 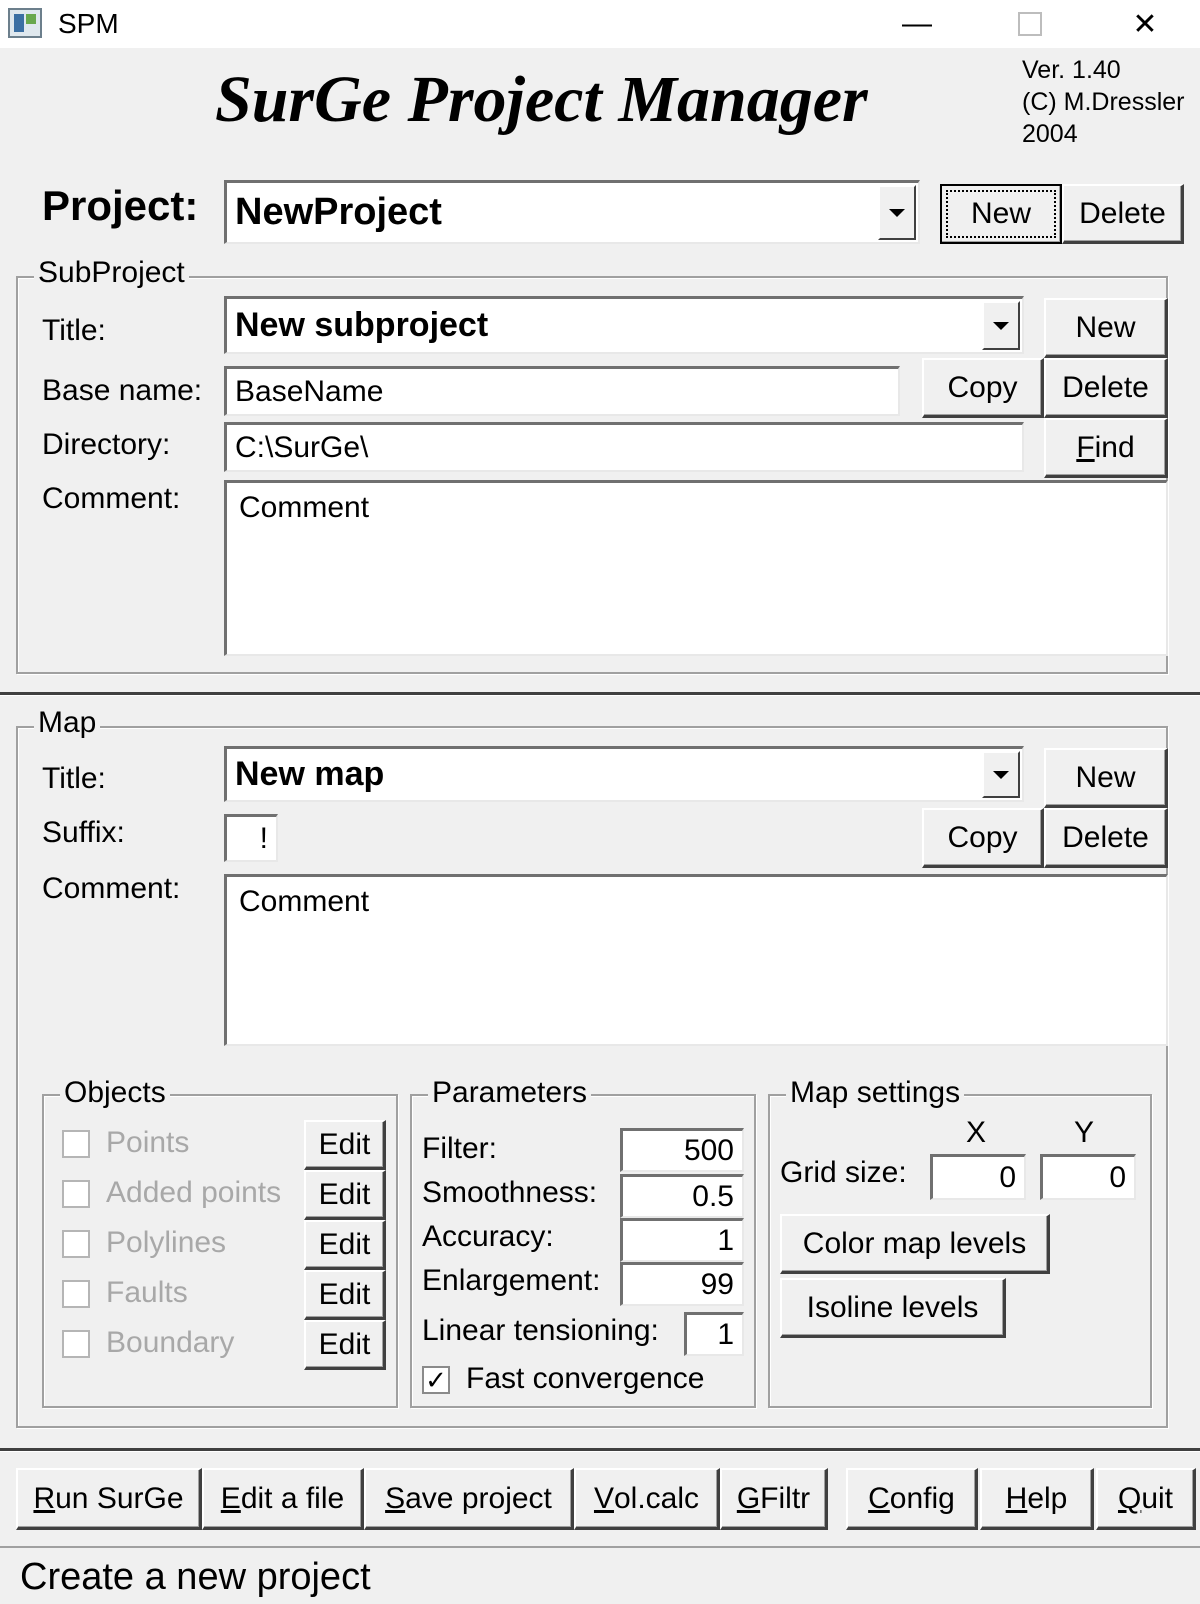 I want to click on object-label: Polylines, so click(x=166, y=1242).